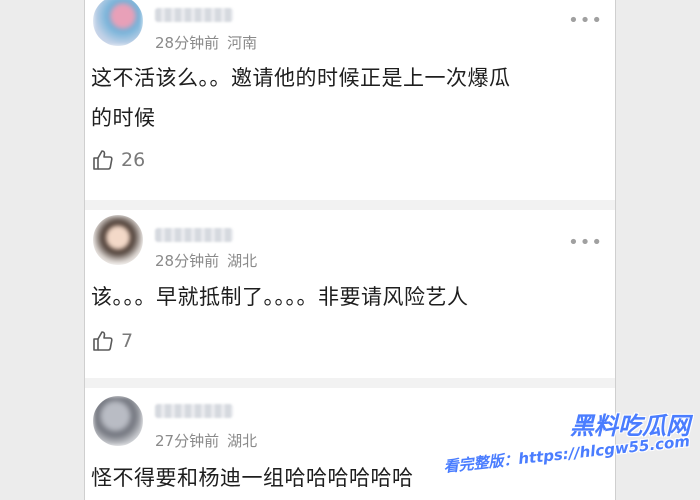 The height and width of the screenshot is (500, 700). Describe the element at coordinates (123, 118) in the screenshot. I see `comment-text-line: 的时候` at that location.